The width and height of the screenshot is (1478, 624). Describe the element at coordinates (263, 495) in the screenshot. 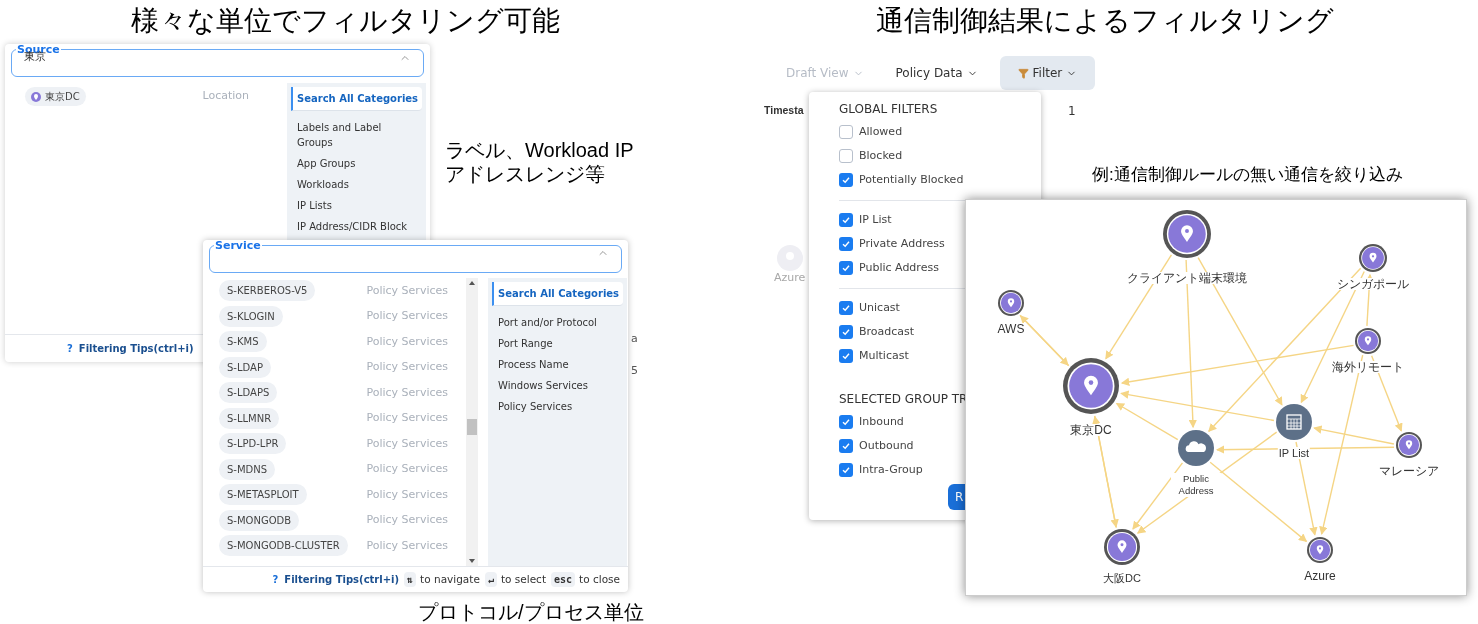

I see `result-tag: S-METASPLOIT` at that location.